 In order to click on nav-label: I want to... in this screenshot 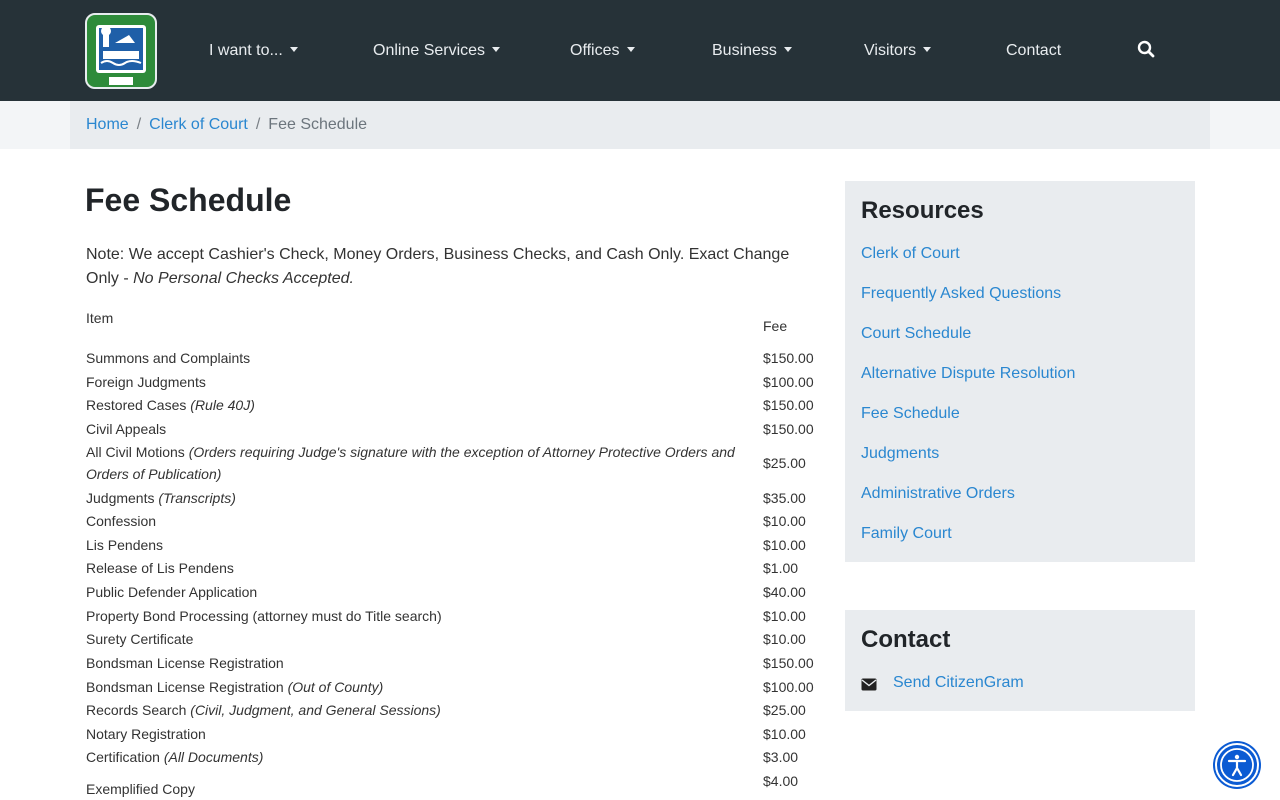, I will do `click(246, 50)`.